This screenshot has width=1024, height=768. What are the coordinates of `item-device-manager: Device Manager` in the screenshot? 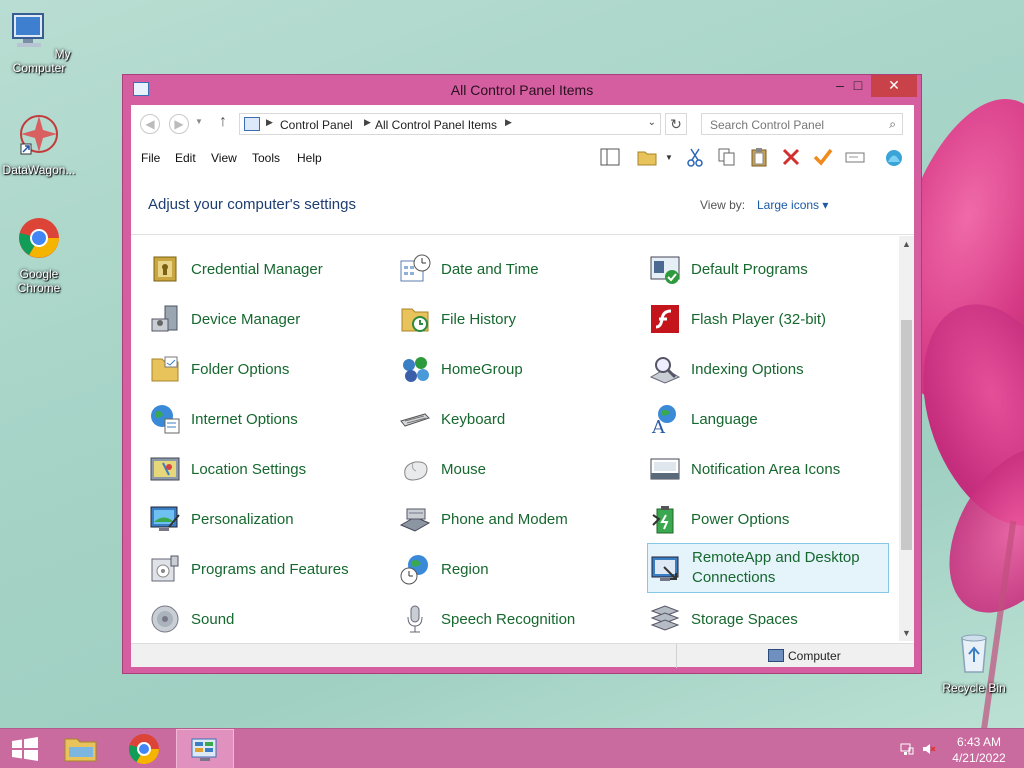 It's located at (268, 319).